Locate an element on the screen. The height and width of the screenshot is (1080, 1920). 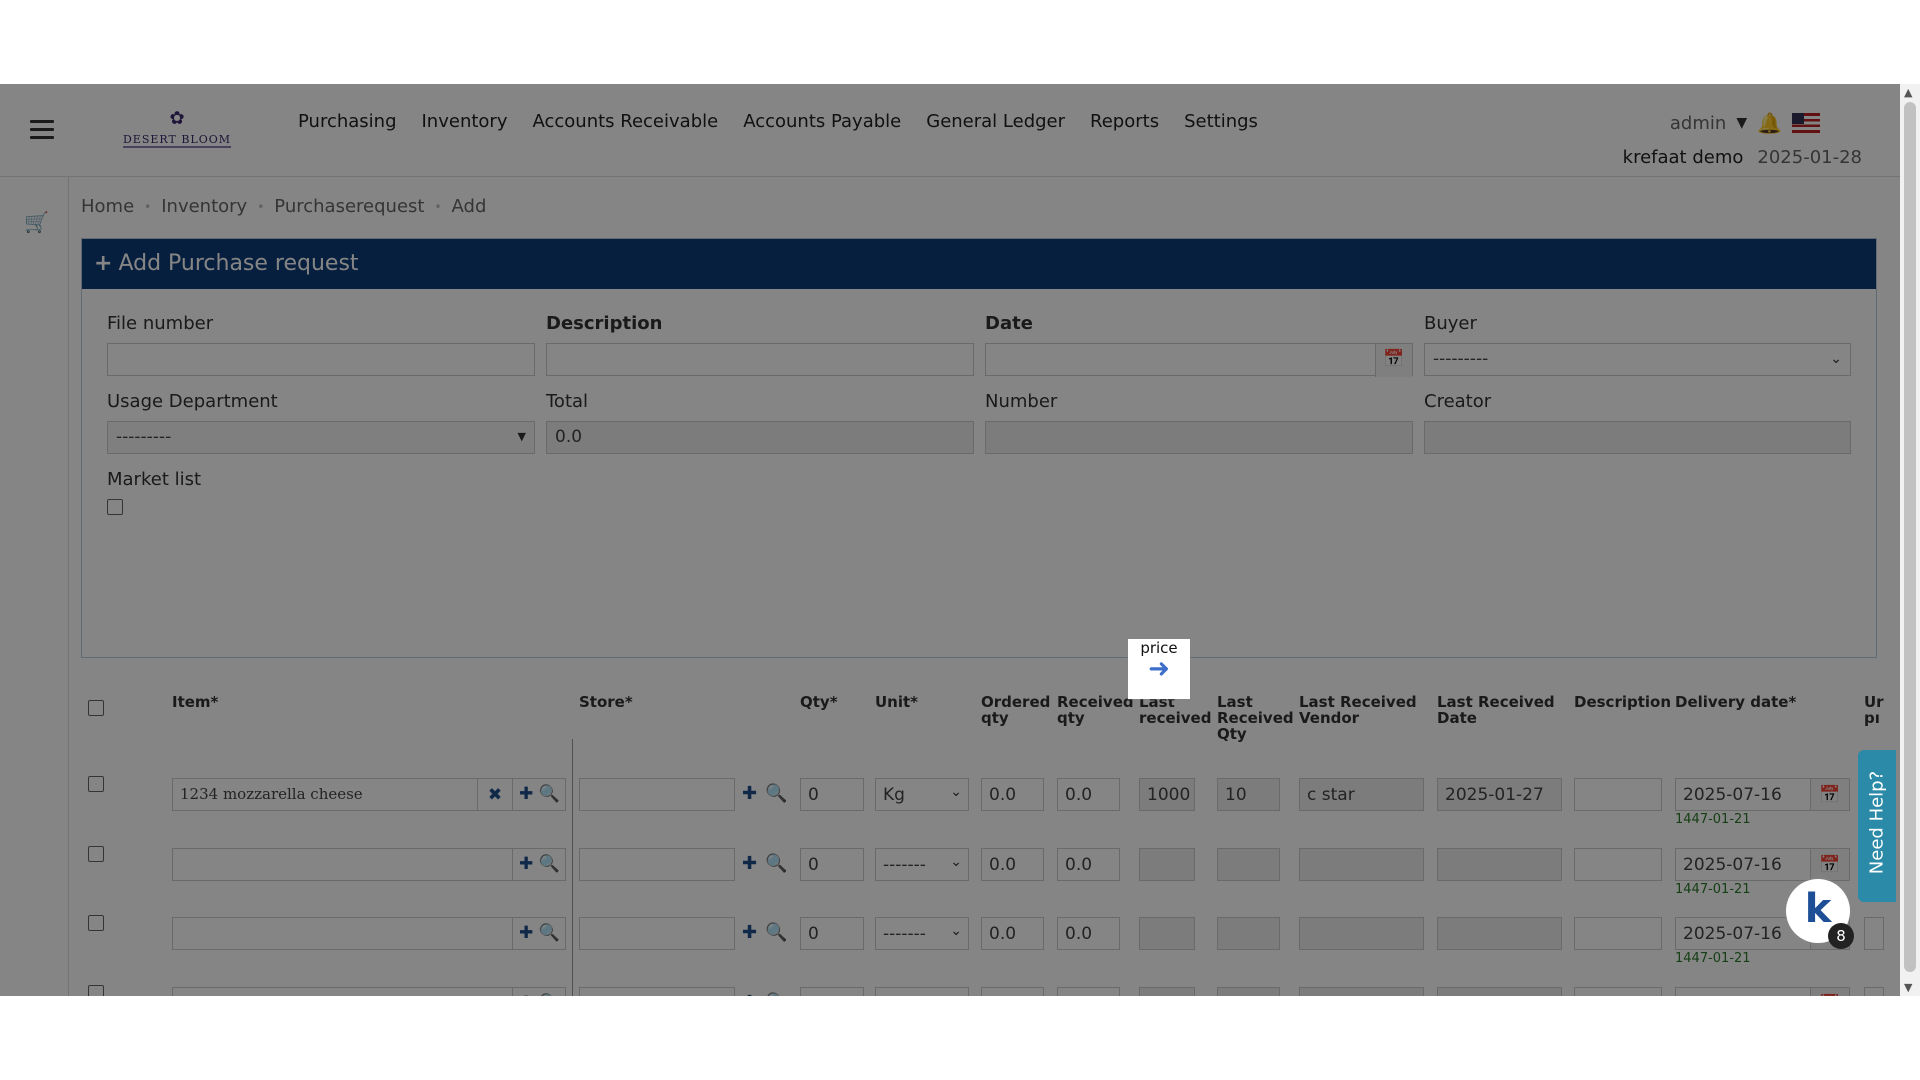
nav-accounts-payable: Accounts Payable is located at coordinates (822, 121).